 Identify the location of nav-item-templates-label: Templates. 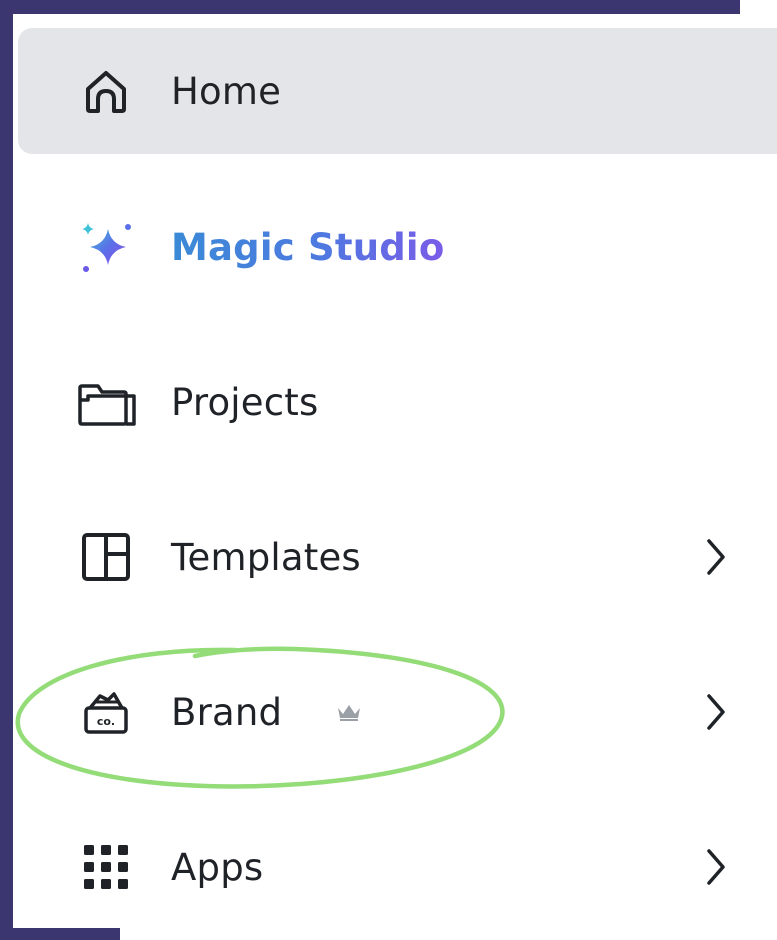
(266, 557).